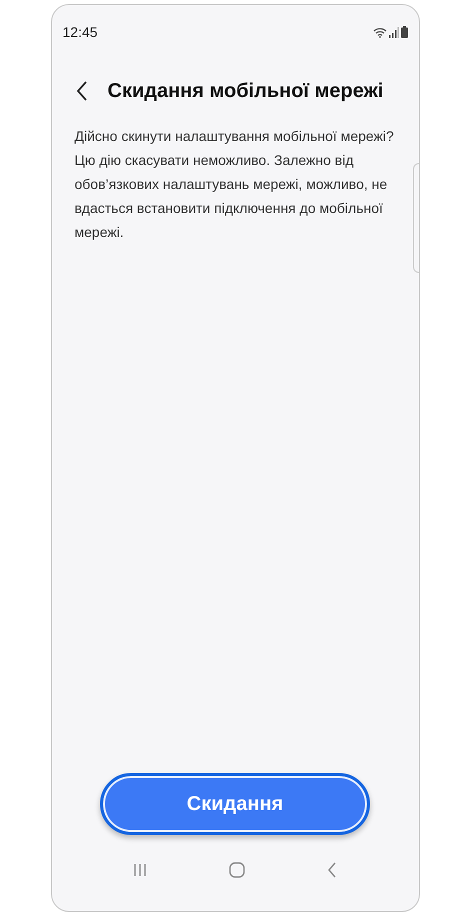 The image size is (470, 915). Describe the element at coordinates (404, 32) in the screenshot. I see `battery-icon` at that location.